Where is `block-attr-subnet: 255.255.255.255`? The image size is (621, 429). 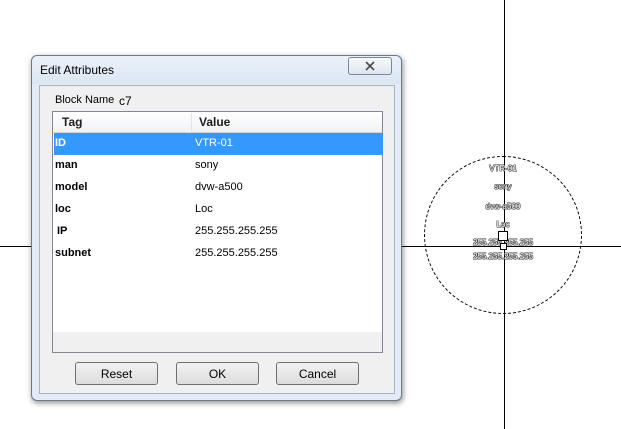
block-attr-subnet: 255.255.255.255 is located at coordinates (503, 256).